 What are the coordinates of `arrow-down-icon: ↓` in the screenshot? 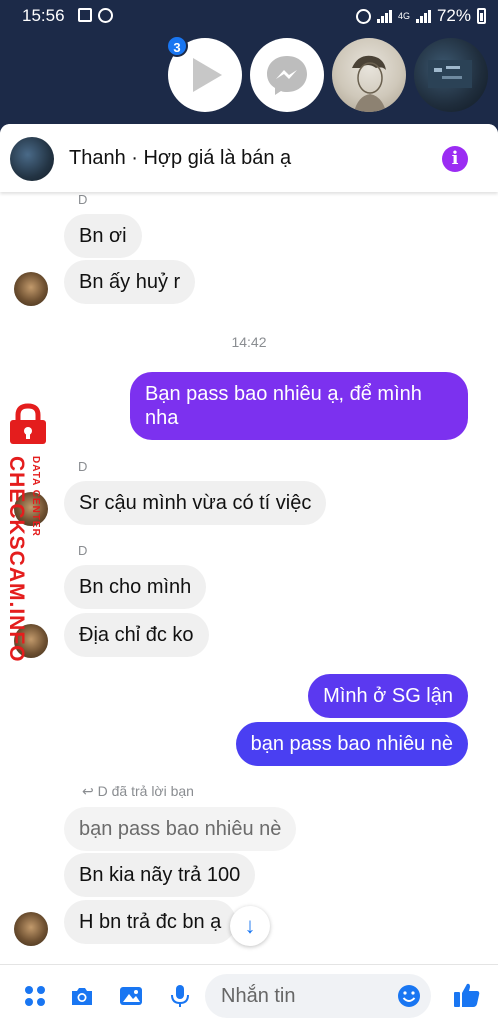 It's located at (250, 925).